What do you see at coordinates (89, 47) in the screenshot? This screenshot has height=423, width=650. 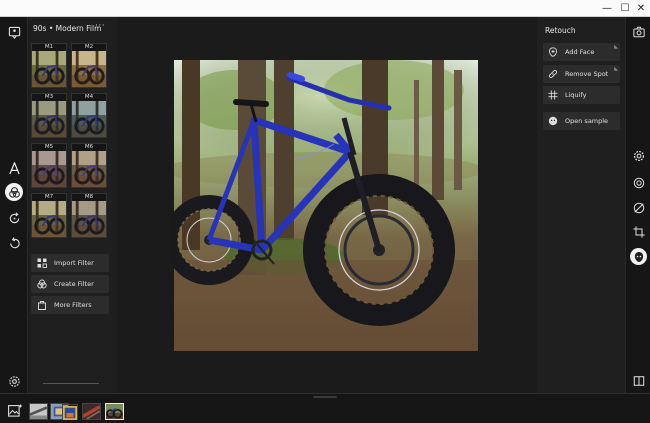 I see `filter-thumbnail-label: M2` at bounding box center [89, 47].